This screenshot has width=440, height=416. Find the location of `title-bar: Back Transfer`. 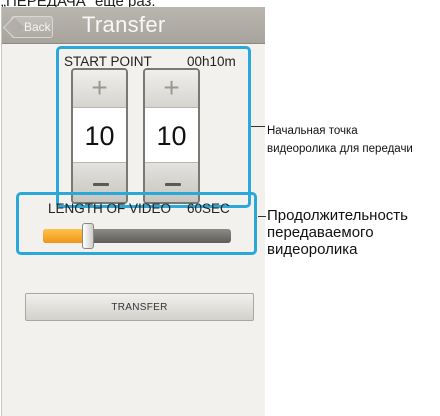

title-bar: Back Transfer is located at coordinates (133, 25).